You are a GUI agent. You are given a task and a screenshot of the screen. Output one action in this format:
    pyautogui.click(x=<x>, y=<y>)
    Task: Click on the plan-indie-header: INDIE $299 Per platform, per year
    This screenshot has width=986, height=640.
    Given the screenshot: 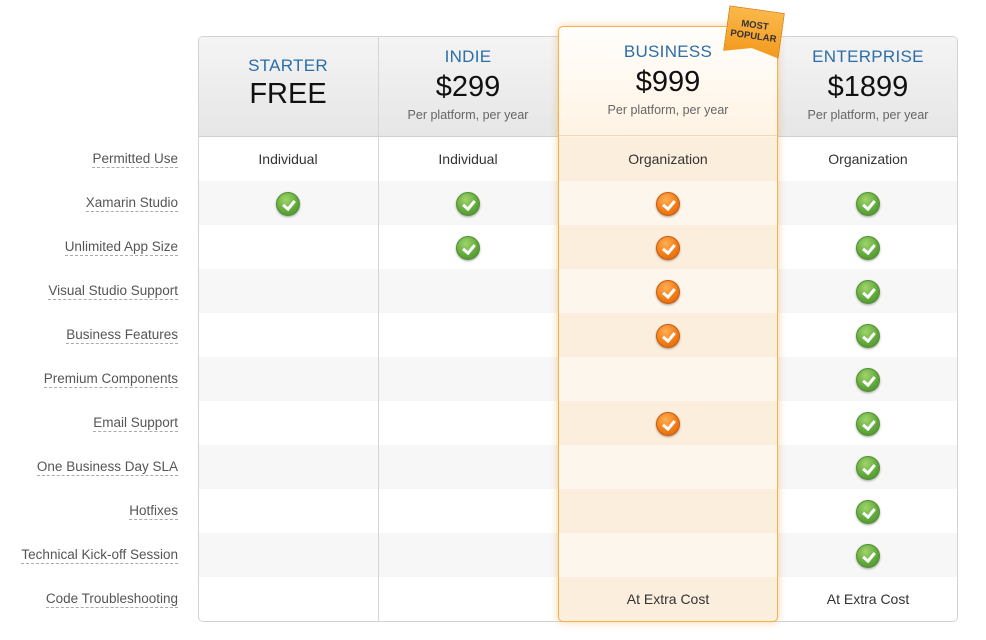 What is the action you would take?
    pyautogui.click(x=468, y=84)
    